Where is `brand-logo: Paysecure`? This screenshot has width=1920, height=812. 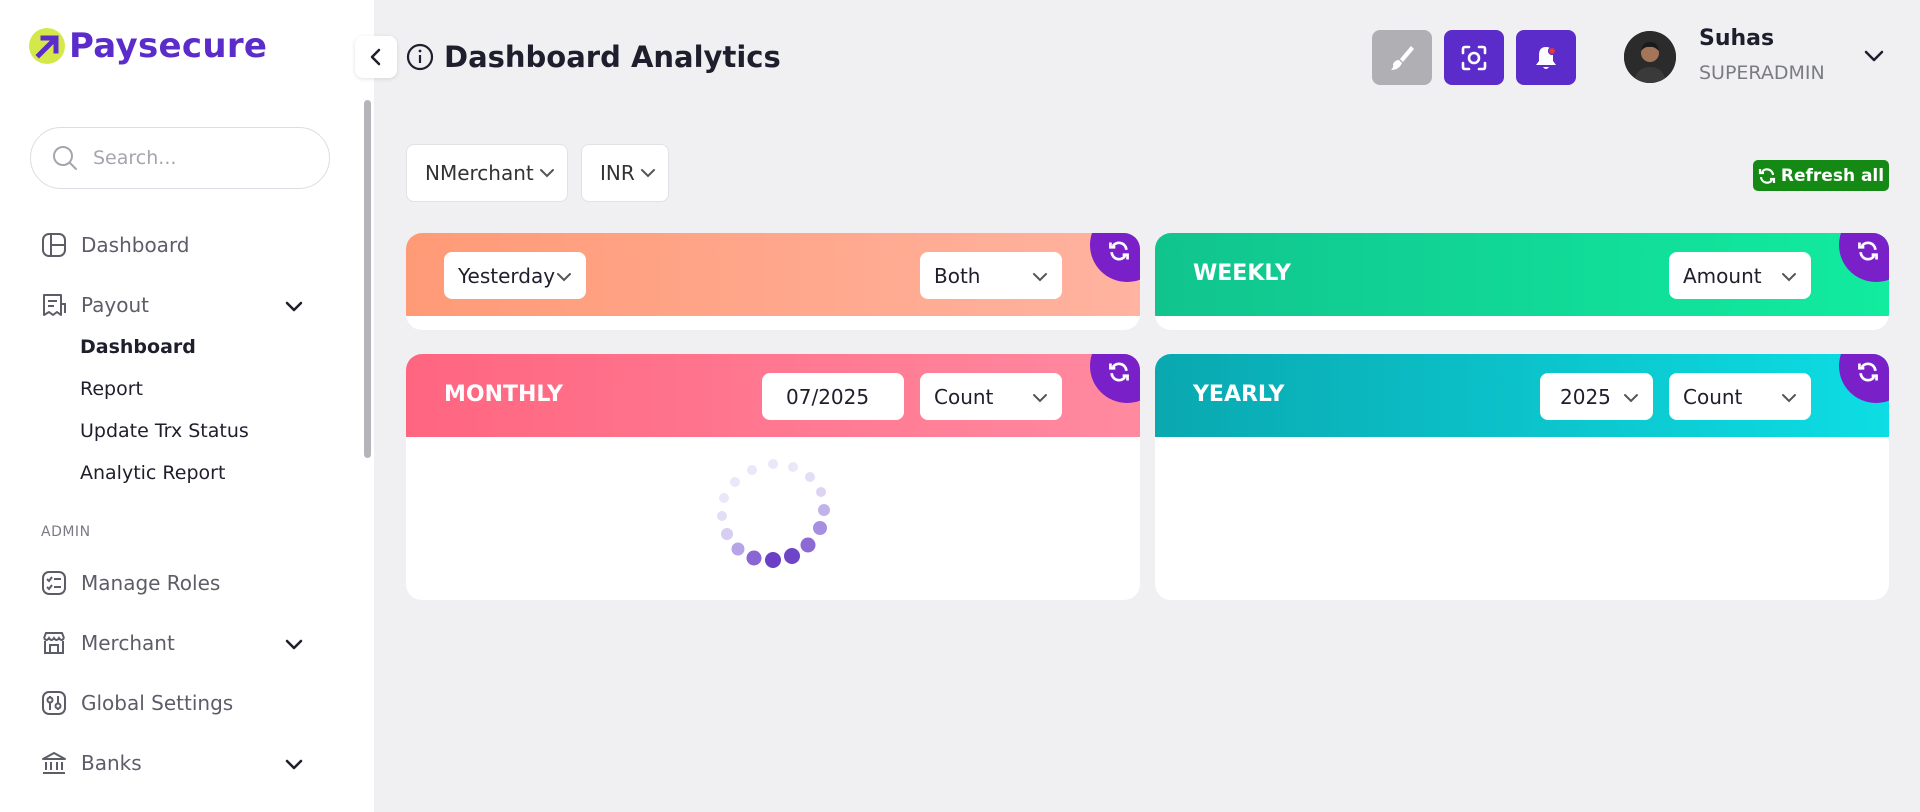 brand-logo: Paysecure is located at coordinates (148, 46).